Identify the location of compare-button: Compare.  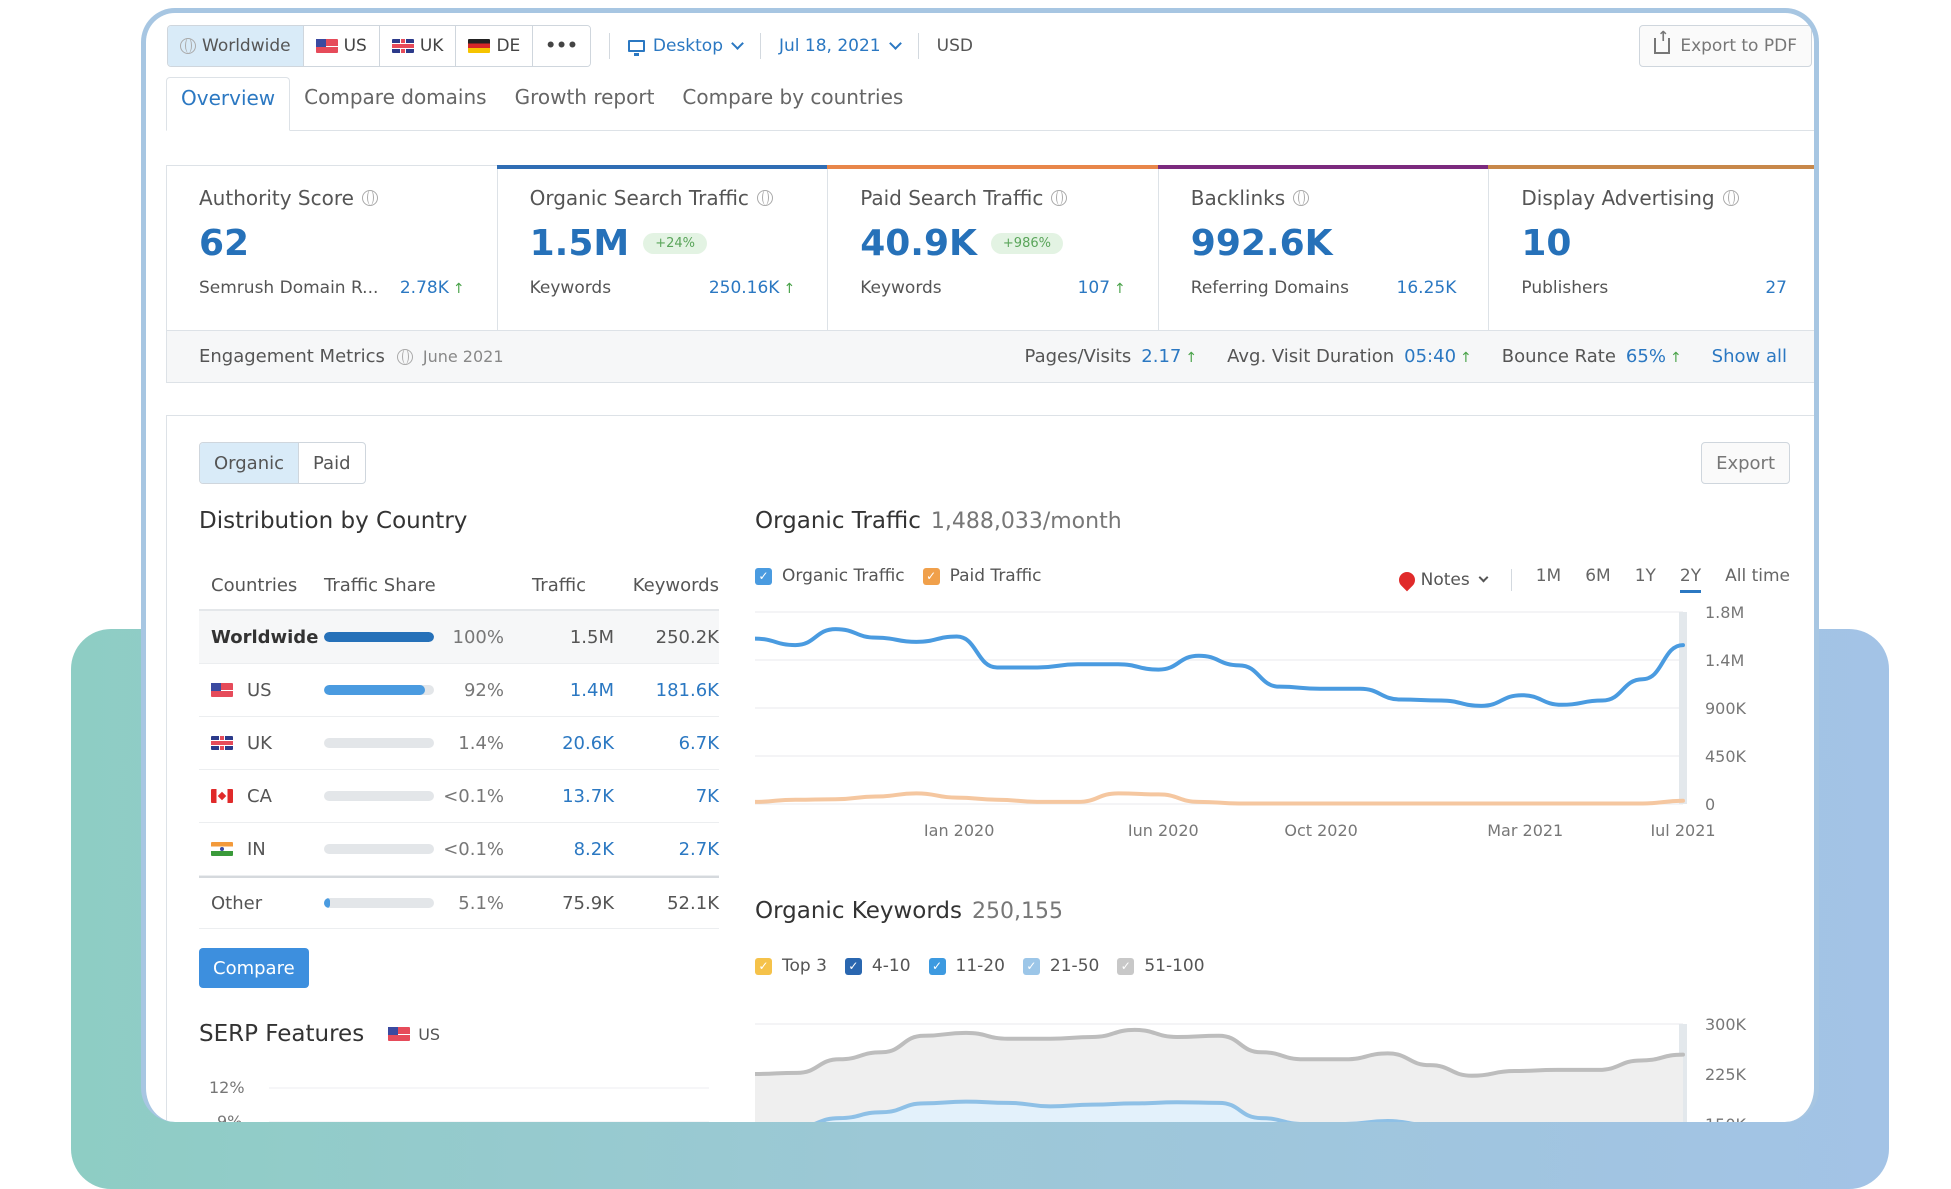
(254, 968).